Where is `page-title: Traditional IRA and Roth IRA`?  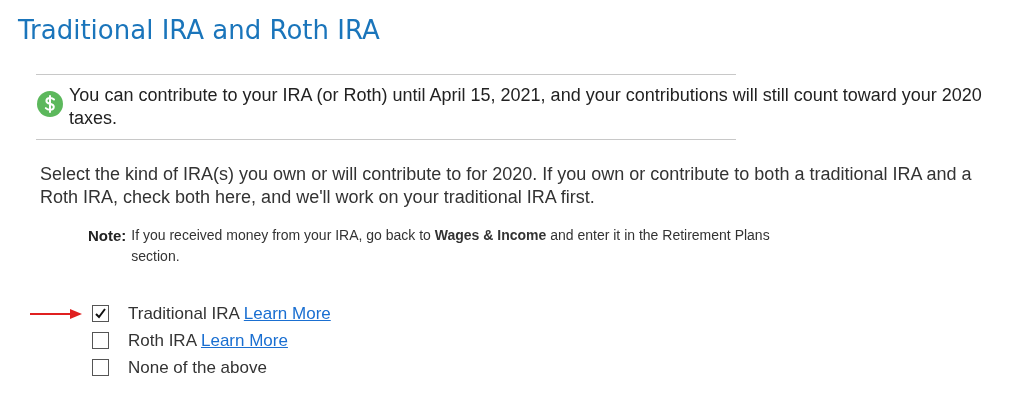 page-title: Traditional IRA and Roth IRA is located at coordinates (199, 30).